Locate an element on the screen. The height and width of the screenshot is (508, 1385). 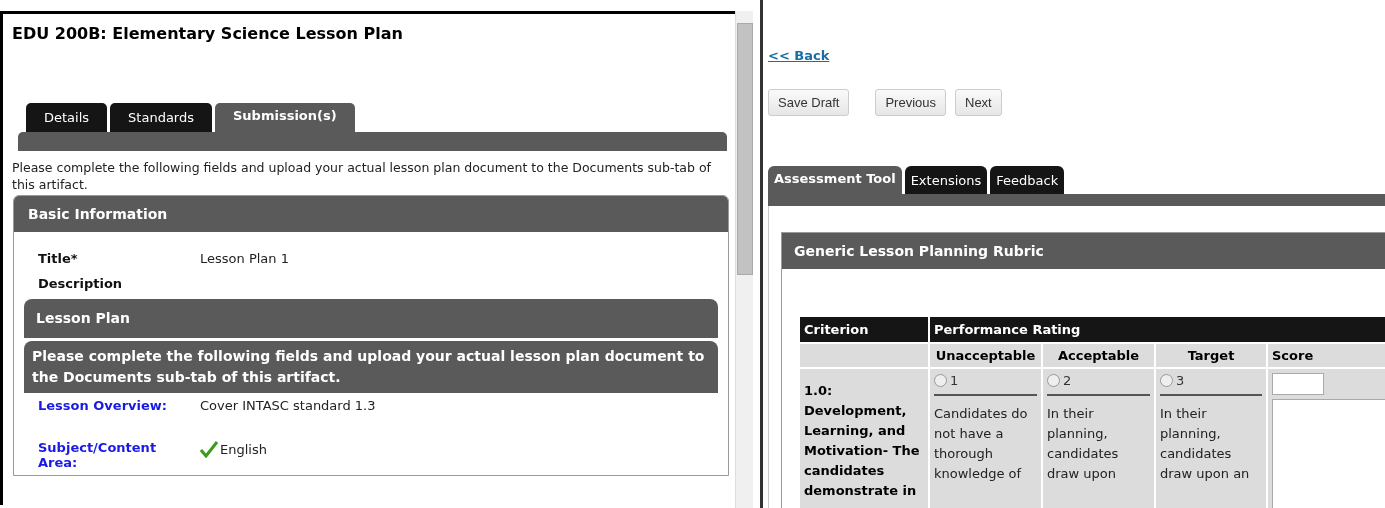
back-link: << Back is located at coordinates (799, 55).